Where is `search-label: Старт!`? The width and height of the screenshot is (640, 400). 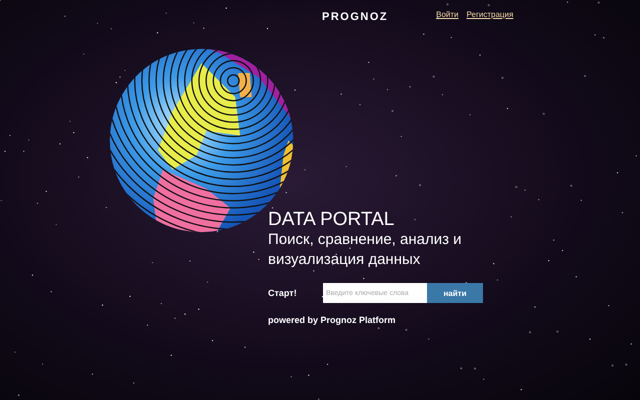 search-label: Старт! is located at coordinates (283, 293).